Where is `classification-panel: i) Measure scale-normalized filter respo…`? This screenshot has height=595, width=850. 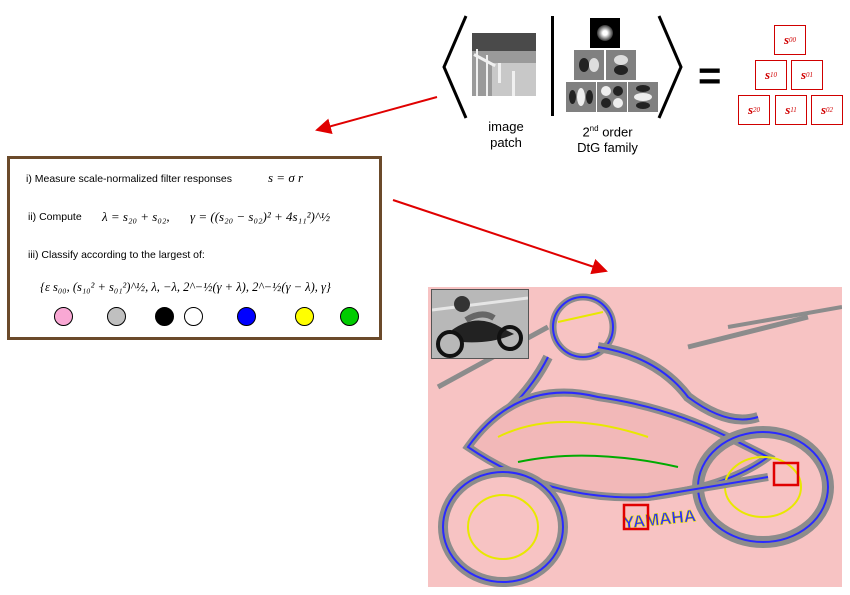 classification-panel: i) Measure scale-normalized filter respo… is located at coordinates (194, 248).